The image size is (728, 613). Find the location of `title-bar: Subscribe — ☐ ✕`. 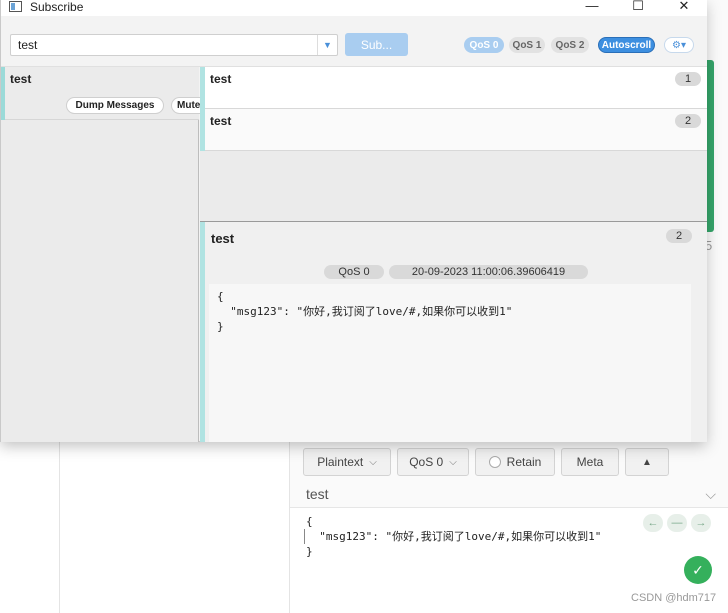

title-bar: Subscribe — ☐ ✕ is located at coordinates (354, 8).